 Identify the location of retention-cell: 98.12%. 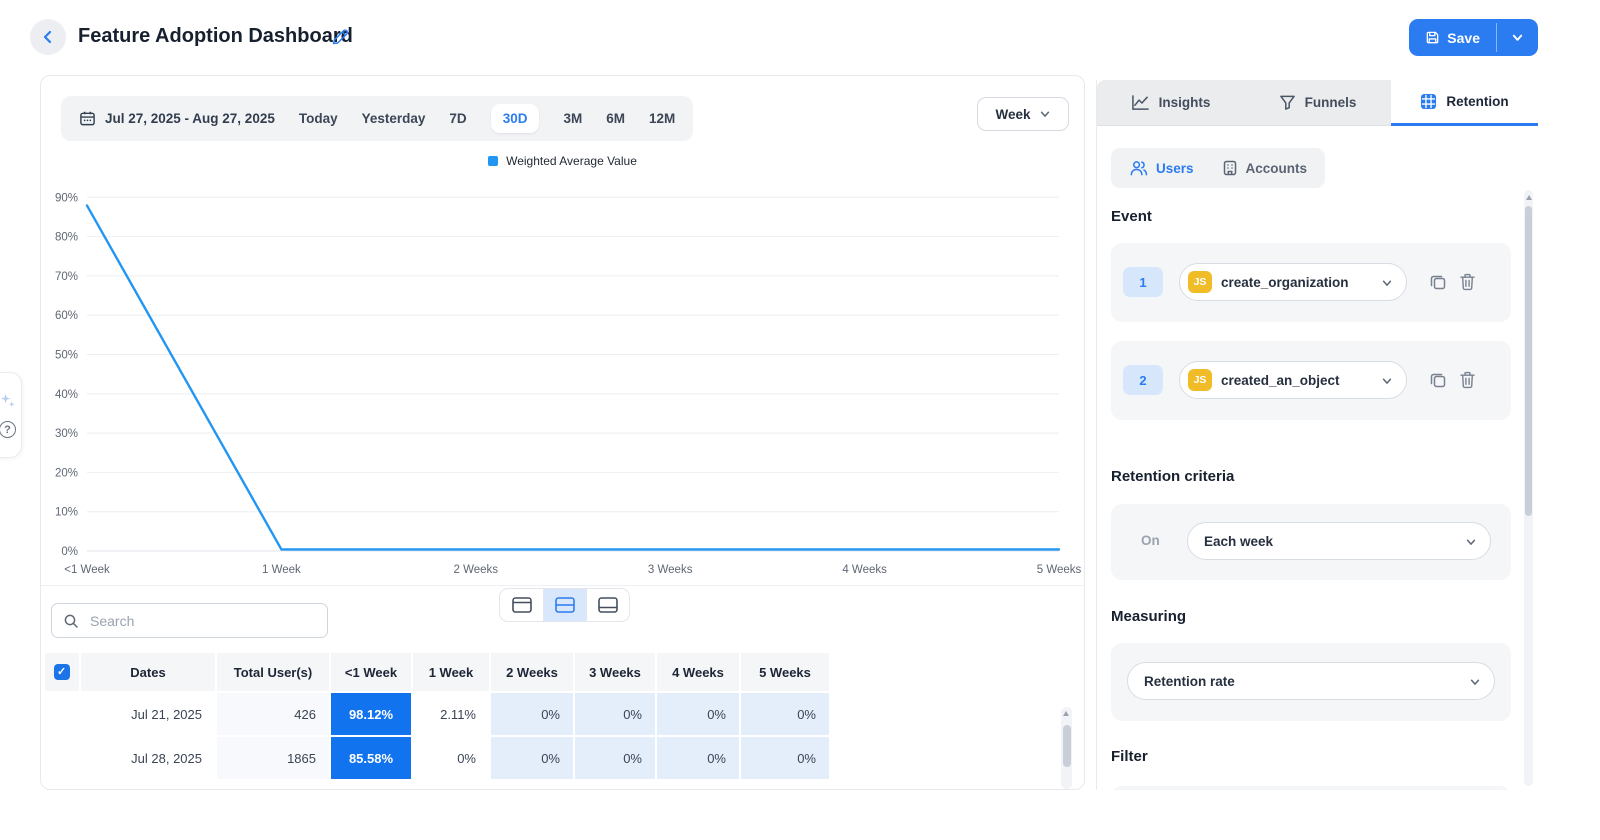
(372, 715).